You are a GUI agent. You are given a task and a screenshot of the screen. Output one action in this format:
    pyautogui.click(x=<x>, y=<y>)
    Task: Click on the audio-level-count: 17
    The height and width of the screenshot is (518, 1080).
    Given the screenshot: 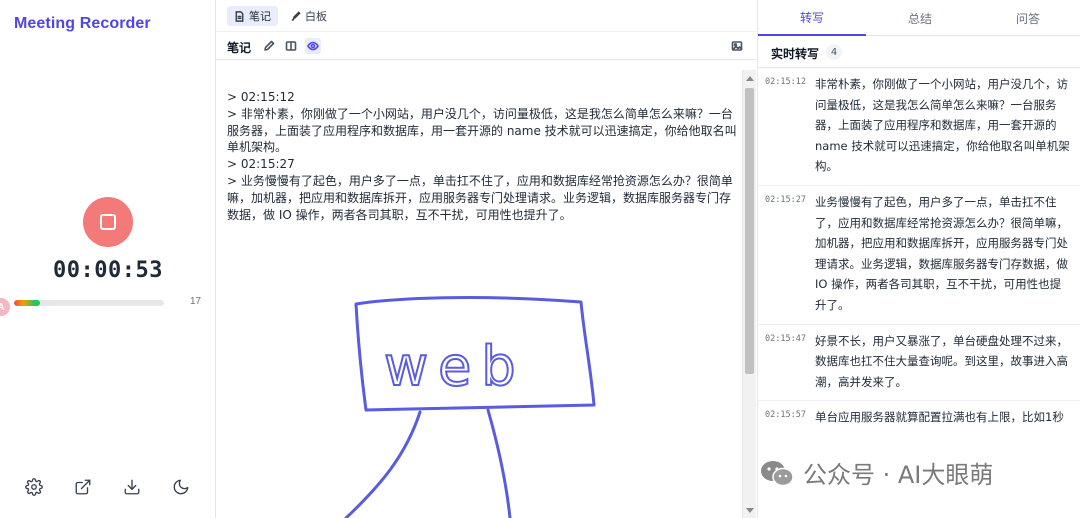 What is the action you would take?
    pyautogui.click(x=196, y=301)
    